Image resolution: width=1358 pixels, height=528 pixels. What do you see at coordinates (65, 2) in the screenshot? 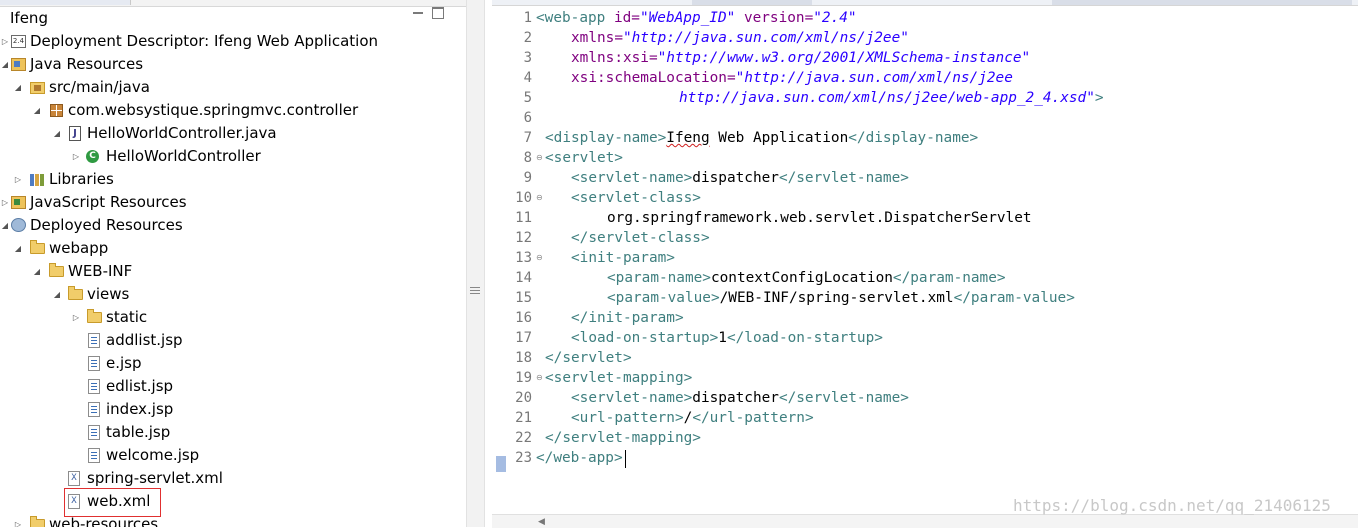
I see `explorer-tab` at bounding box center [65, 2].